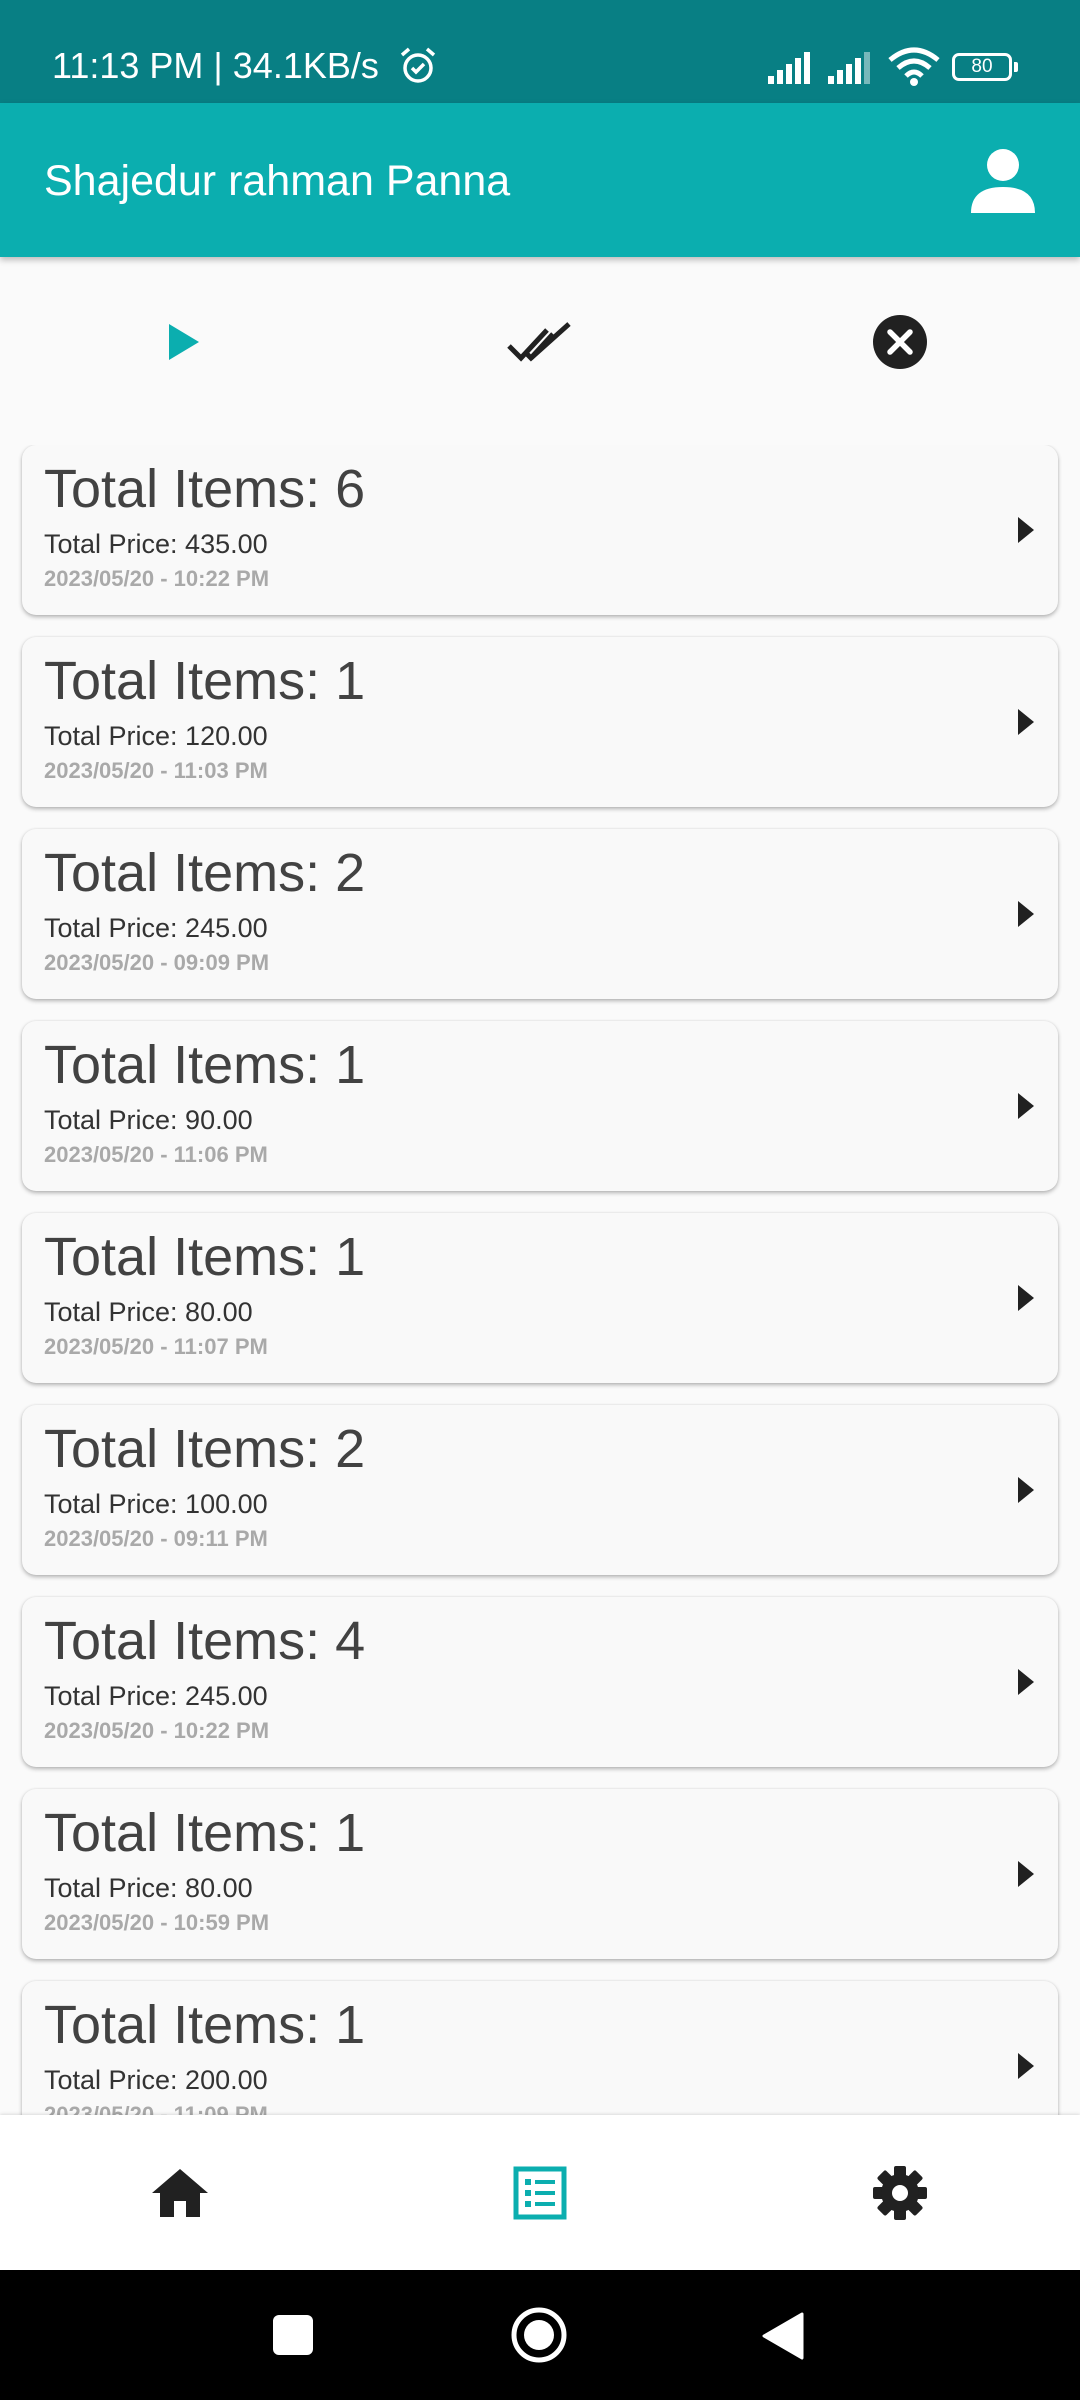 The image size is (1080, 2400). I want to click on double-check-icon, so click(539, 342).